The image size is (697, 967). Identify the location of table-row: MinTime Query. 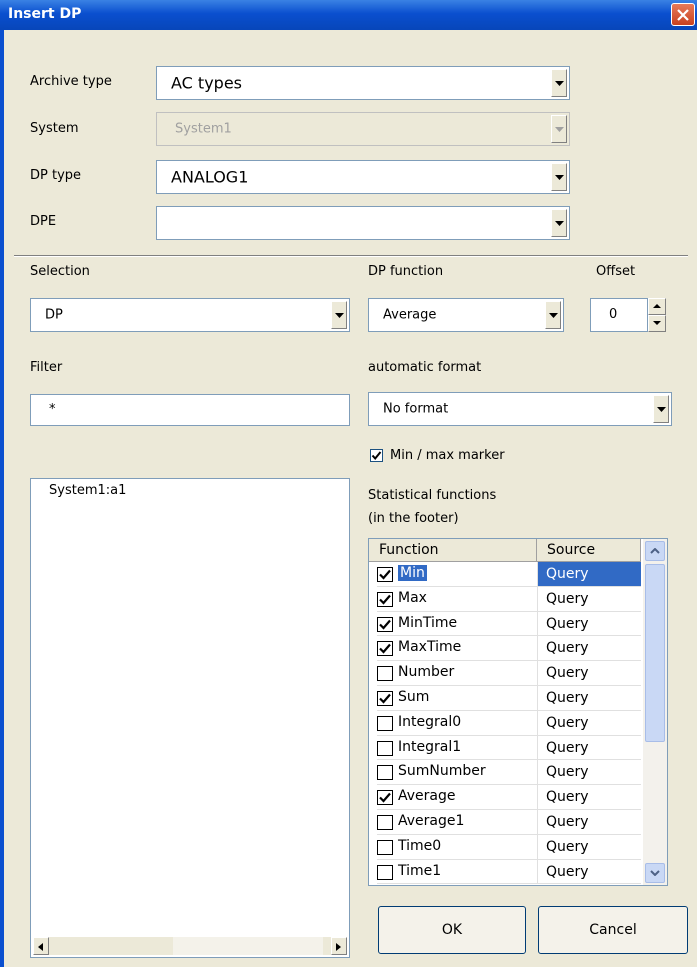
(505, 624).